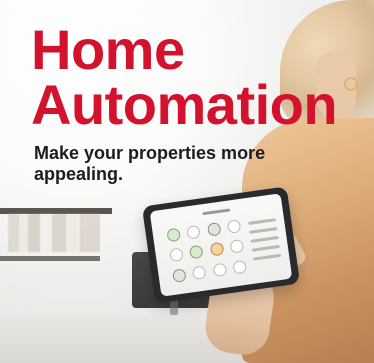 This screenshot has height=363, width=374. What do you see at coordinates (206, 251) in the screenshot?
I see `smart-home-icon-grid` at bounding box center [206, 251].